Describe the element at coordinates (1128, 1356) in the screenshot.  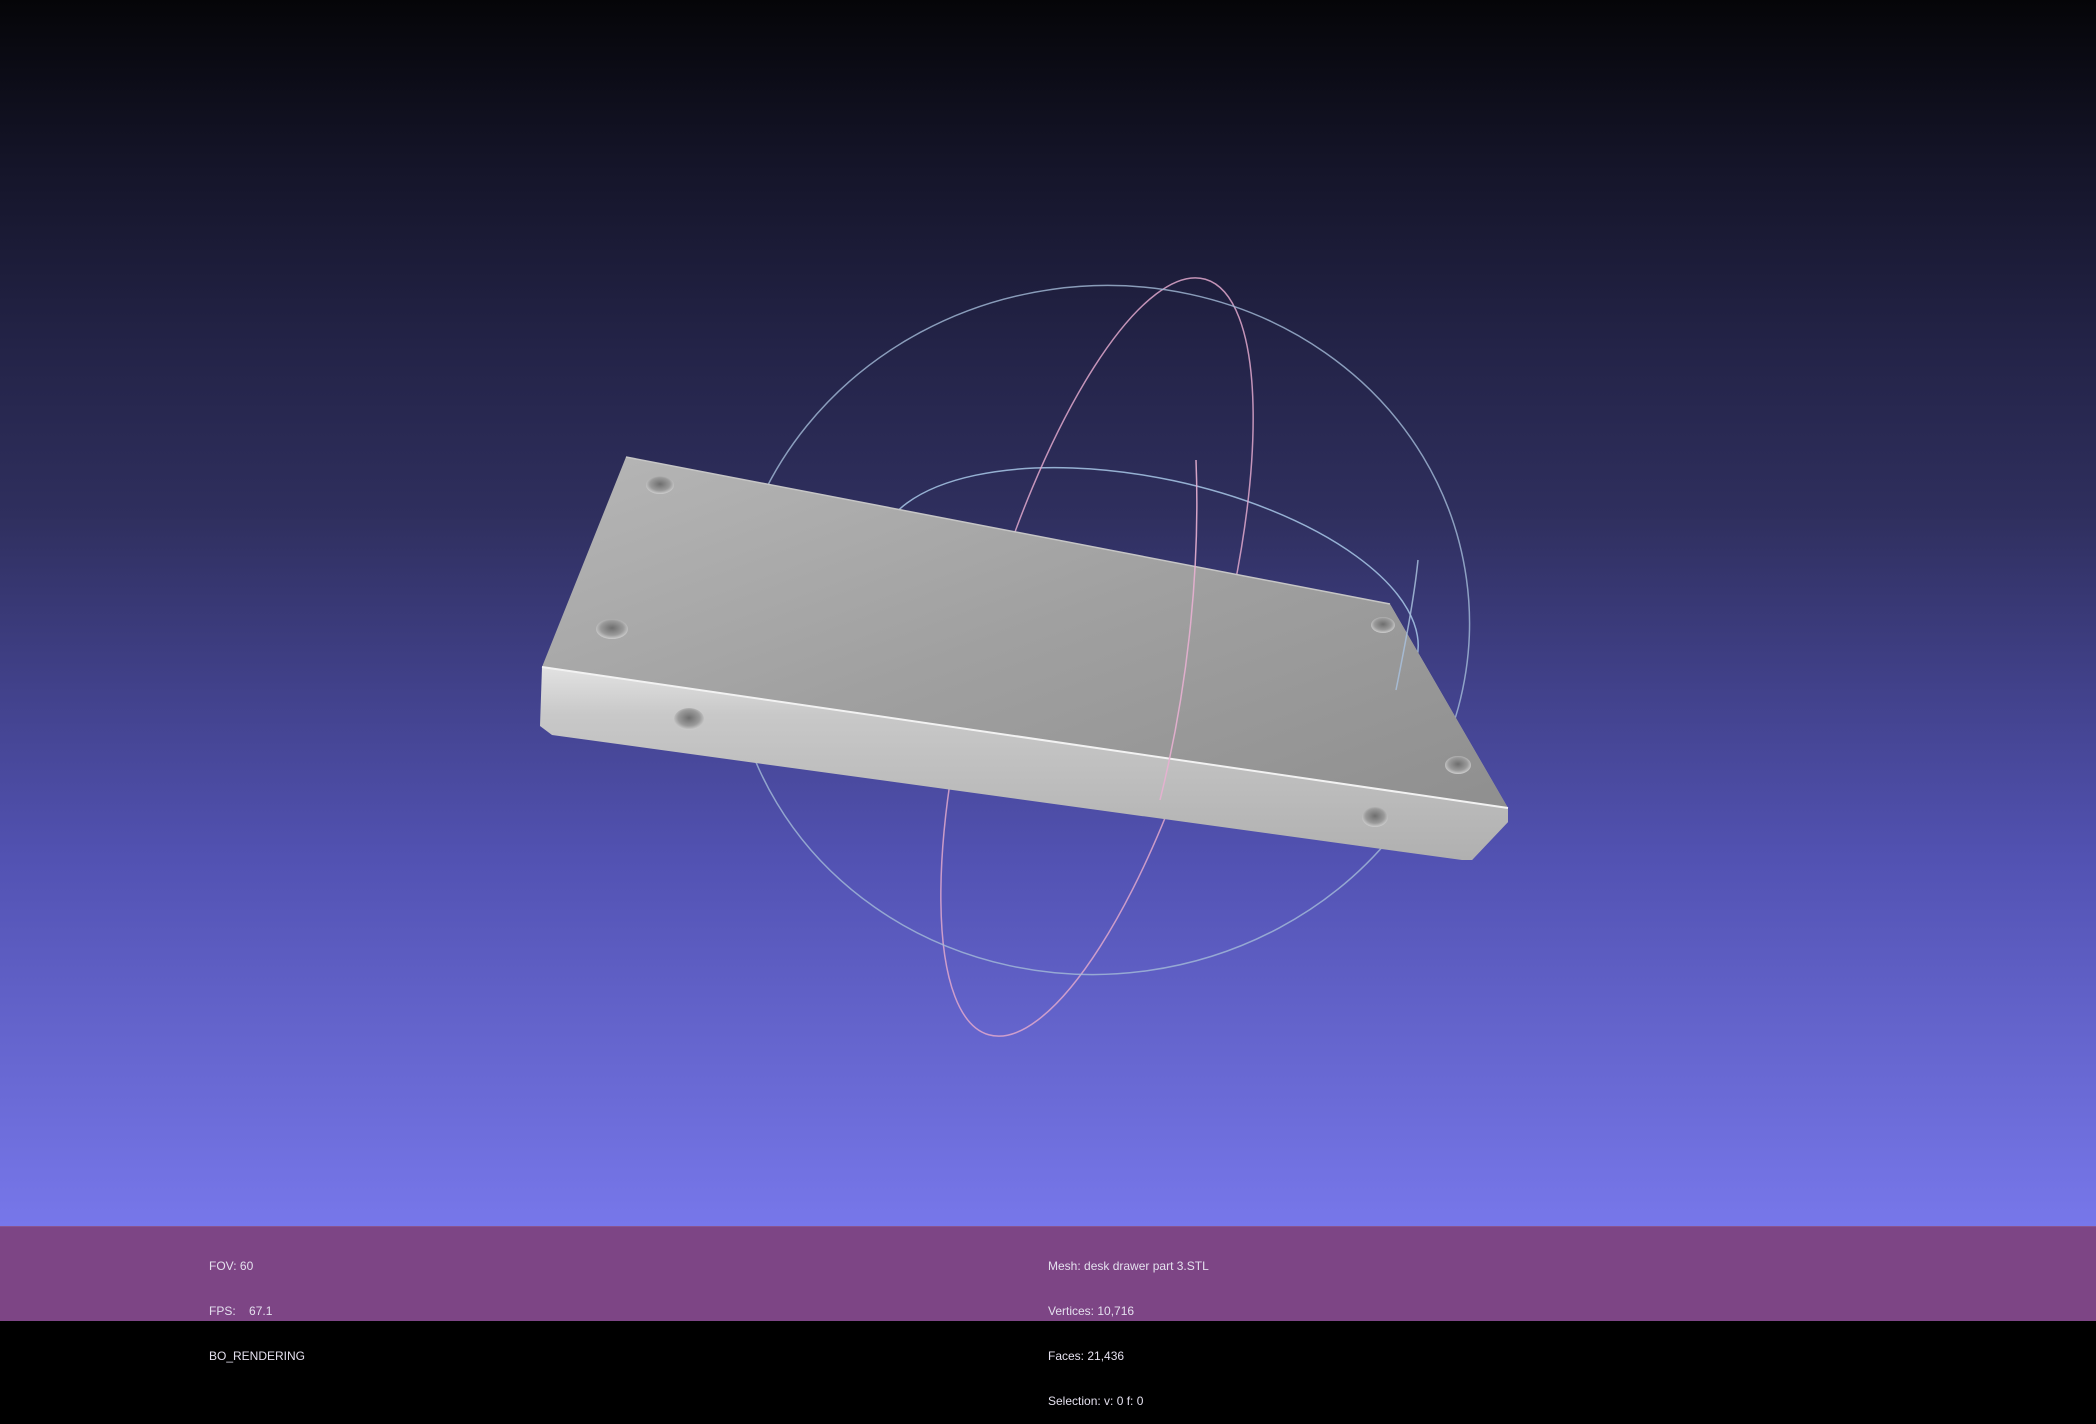
I see `faces-readout: Faces: 21,436` at that location.